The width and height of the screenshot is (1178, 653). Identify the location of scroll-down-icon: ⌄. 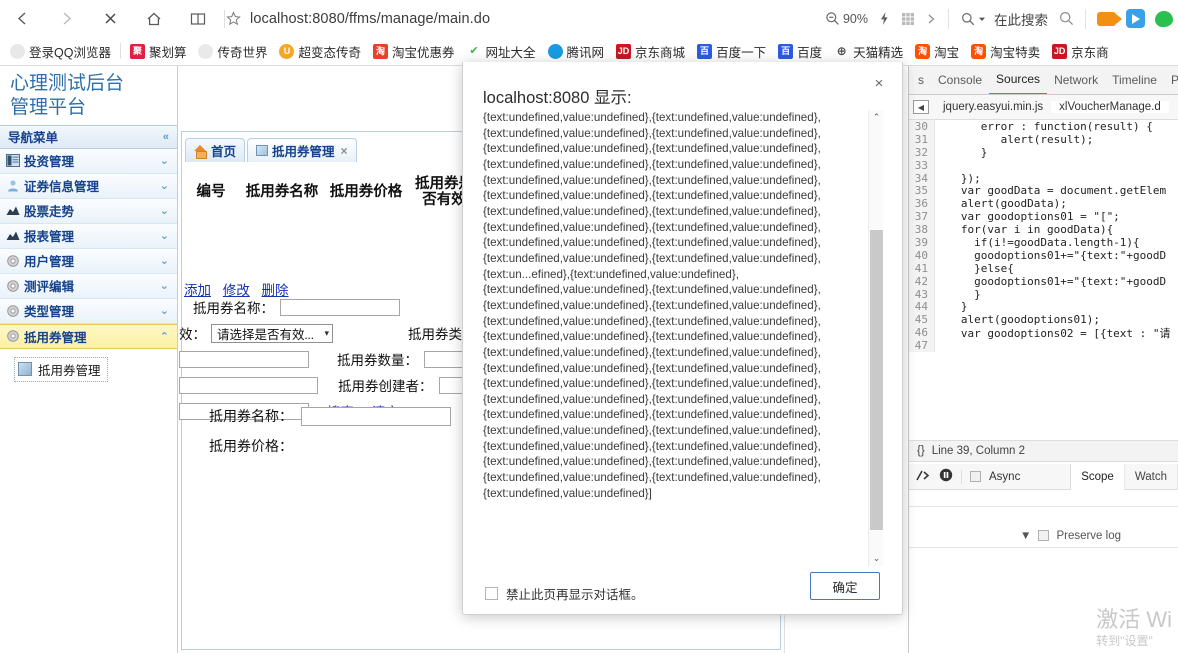
(876, 558).